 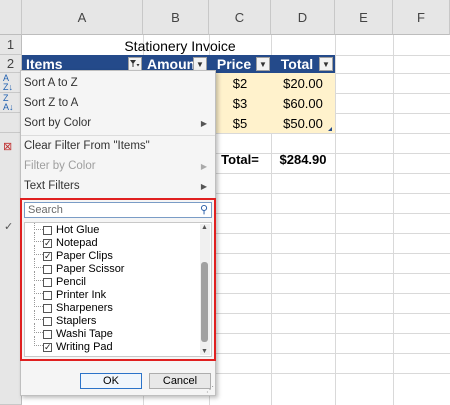 What do you see at coordinates (109, 83) in the screenshot?
I see `sort-a-to-z-item: A Z↓ Sort A to Z` at bounding box center [109, 83].